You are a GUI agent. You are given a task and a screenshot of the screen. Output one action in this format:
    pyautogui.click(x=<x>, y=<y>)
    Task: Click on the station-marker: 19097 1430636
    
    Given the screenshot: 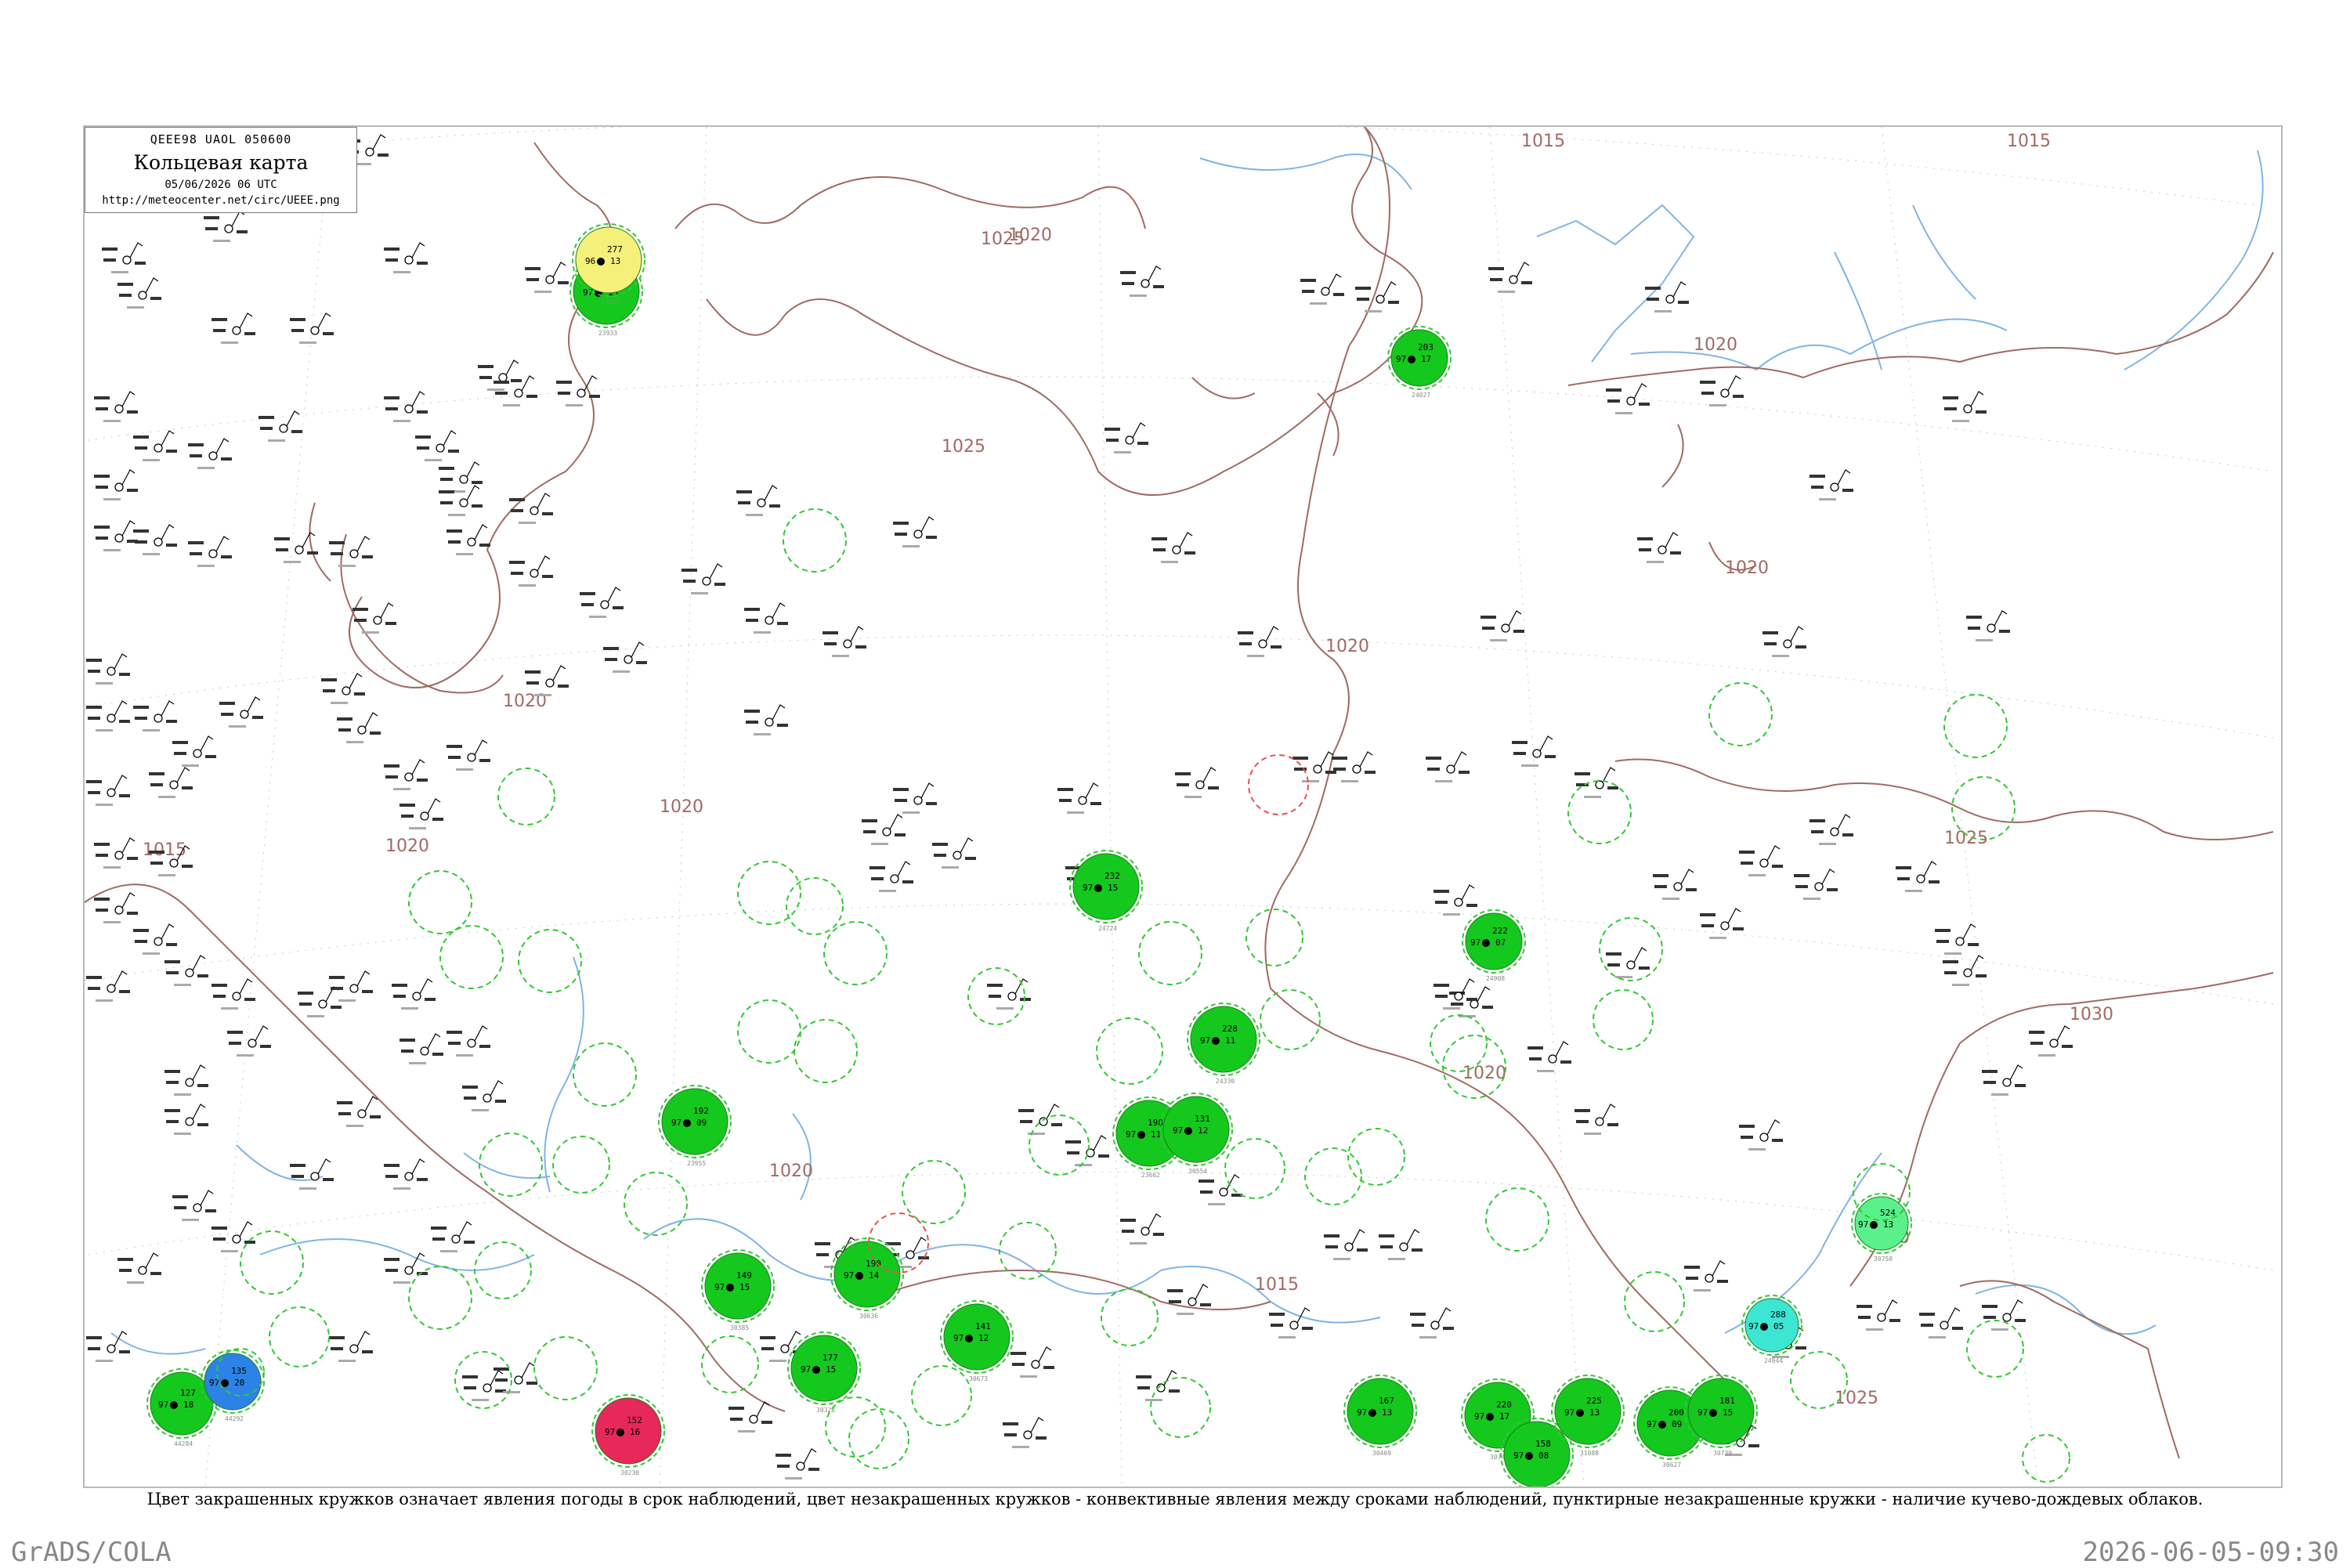 What is the action you would take?
    pyautogui.click(x=867, y=1278)
    